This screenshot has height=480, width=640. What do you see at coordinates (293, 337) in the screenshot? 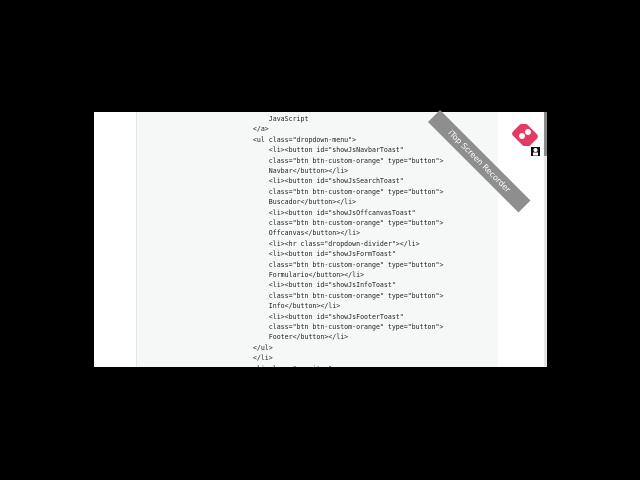
I see `code-line: Footer</button></li>` at bounding box center [293, 337].